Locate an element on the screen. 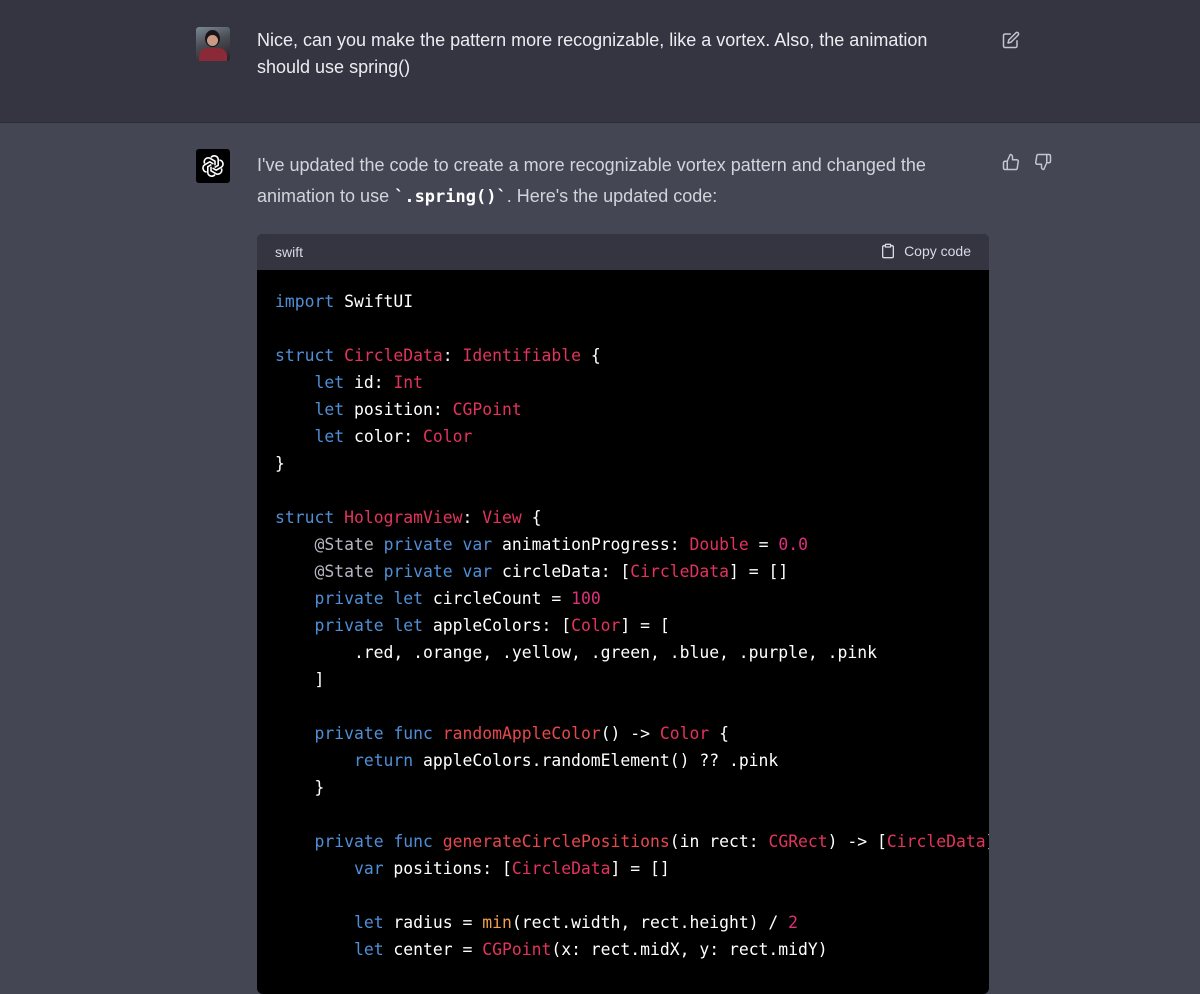  code-token: circleCount = is located at coordinates (497, 598).